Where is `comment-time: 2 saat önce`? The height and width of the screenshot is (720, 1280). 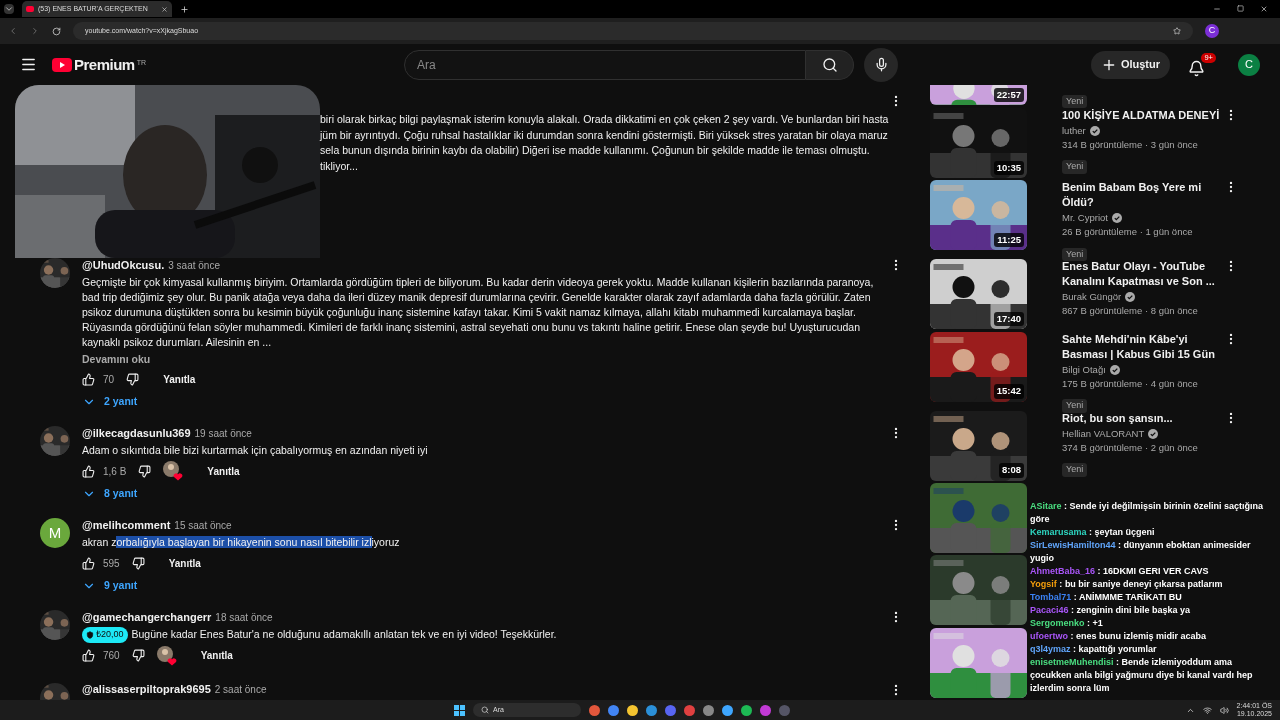
comment-time: 2 saat önce is located at coordinates (240, 689).